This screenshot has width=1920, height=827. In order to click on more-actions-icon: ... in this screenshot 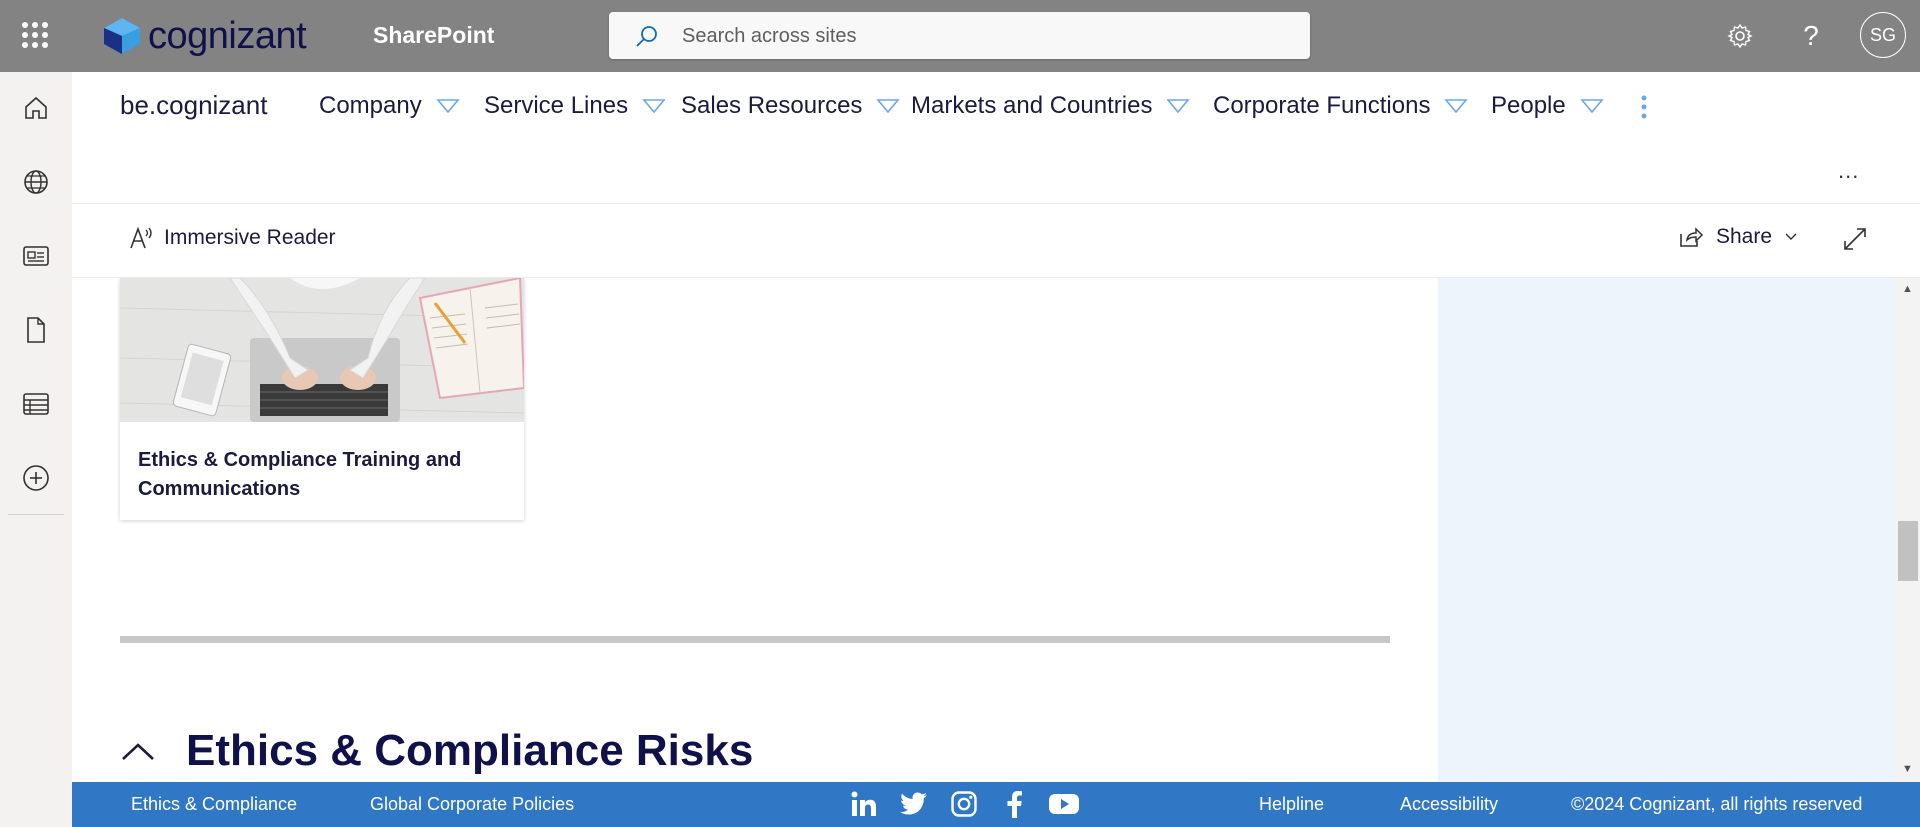, I will do `click(1848, 171)`.